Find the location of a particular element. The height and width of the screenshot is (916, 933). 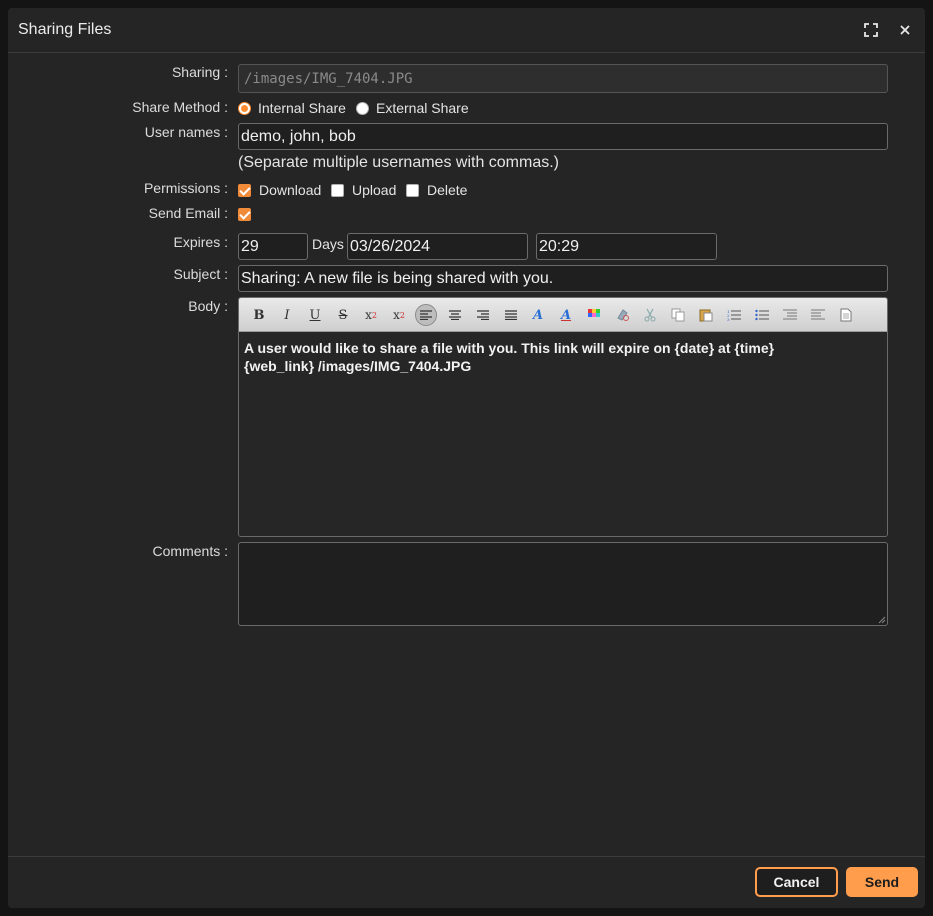

cut-icon is located at coordinates (650, 315).